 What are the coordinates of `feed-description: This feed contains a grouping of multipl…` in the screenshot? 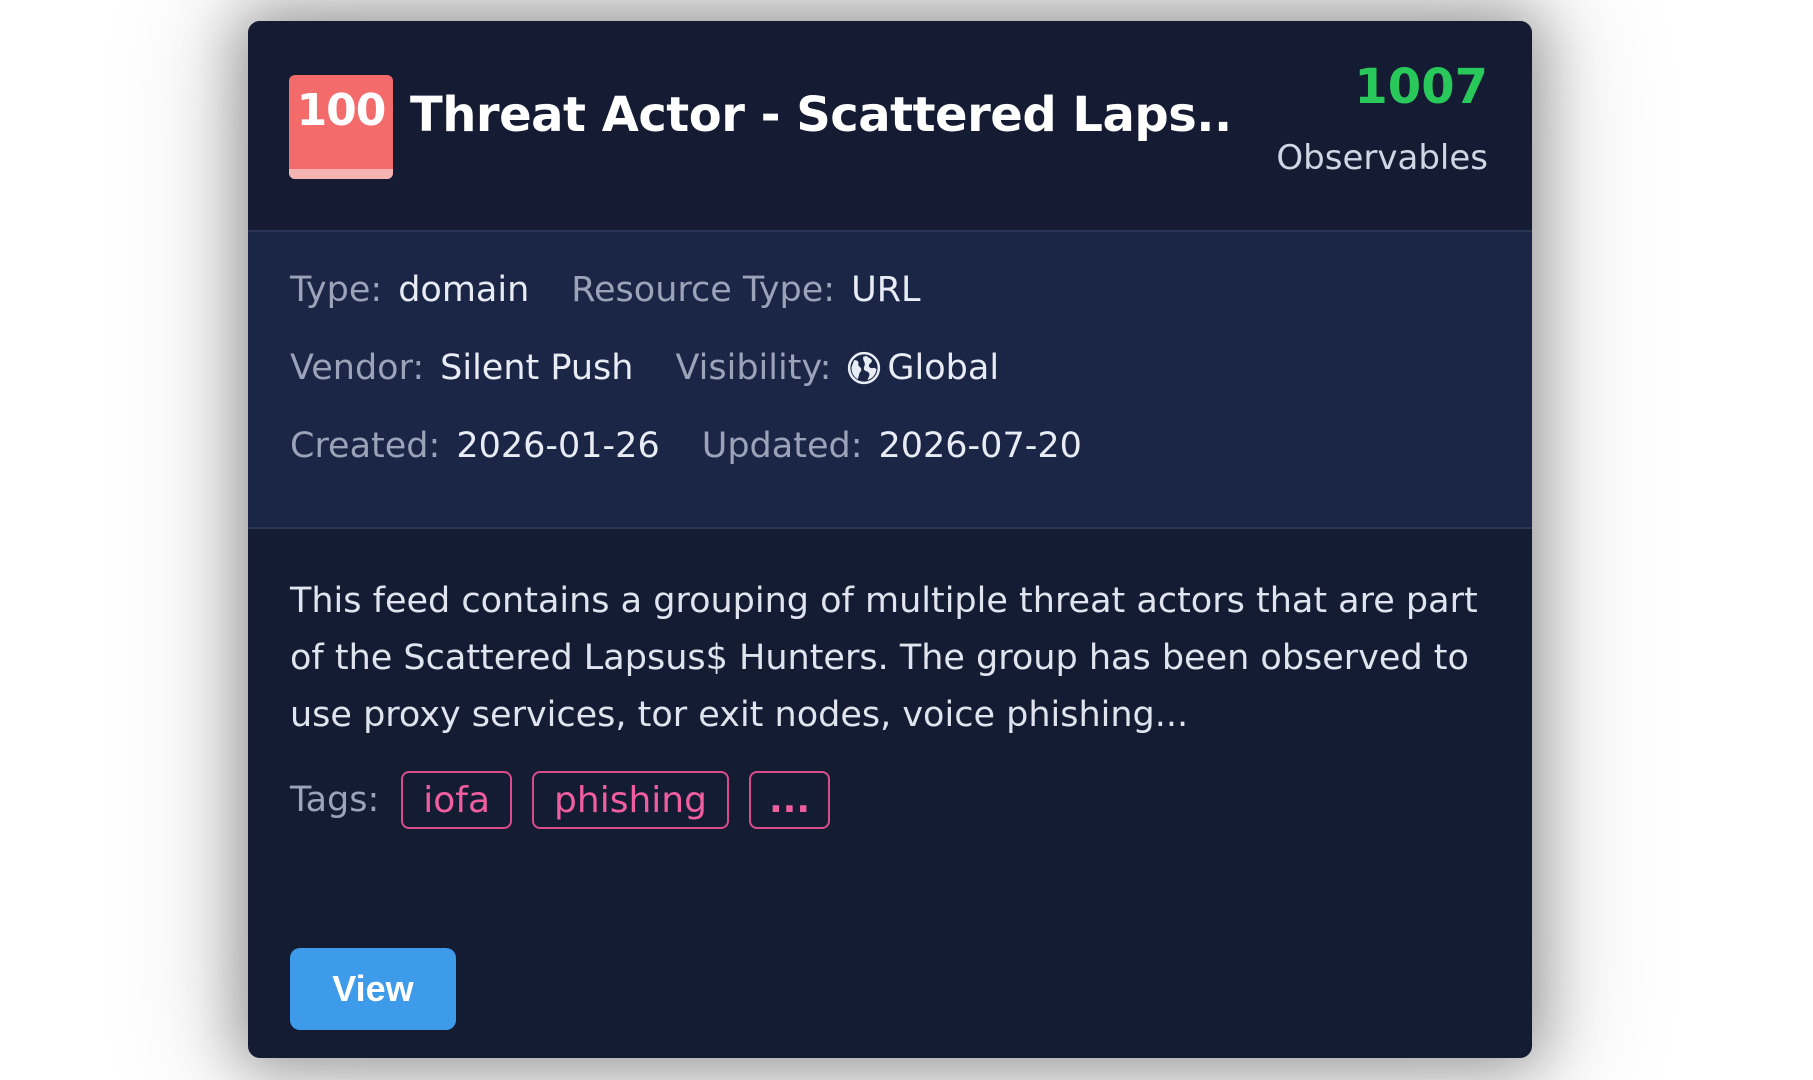 It's located at (884, 658).